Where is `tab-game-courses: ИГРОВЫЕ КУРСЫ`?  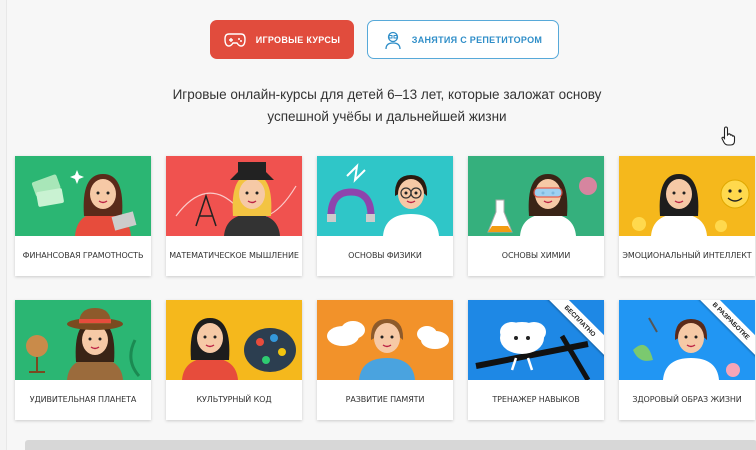 tab-game-courses: ИГРОВЫЕ КУРСЫ is located at coordinates (282, 39).